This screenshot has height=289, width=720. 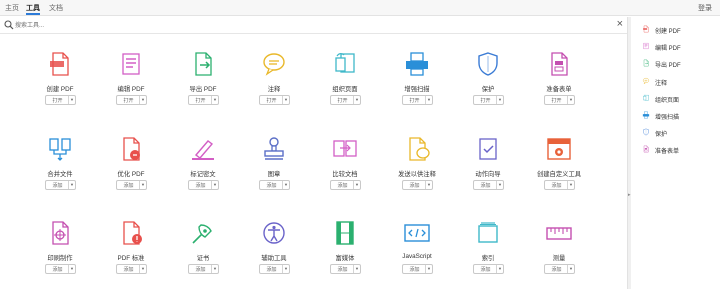 What do you see at coordinates (680, 64) in the screenshot?
I see `sidebar-item-export-pdf: 导出 PDF` at bounding box center [680, 64].